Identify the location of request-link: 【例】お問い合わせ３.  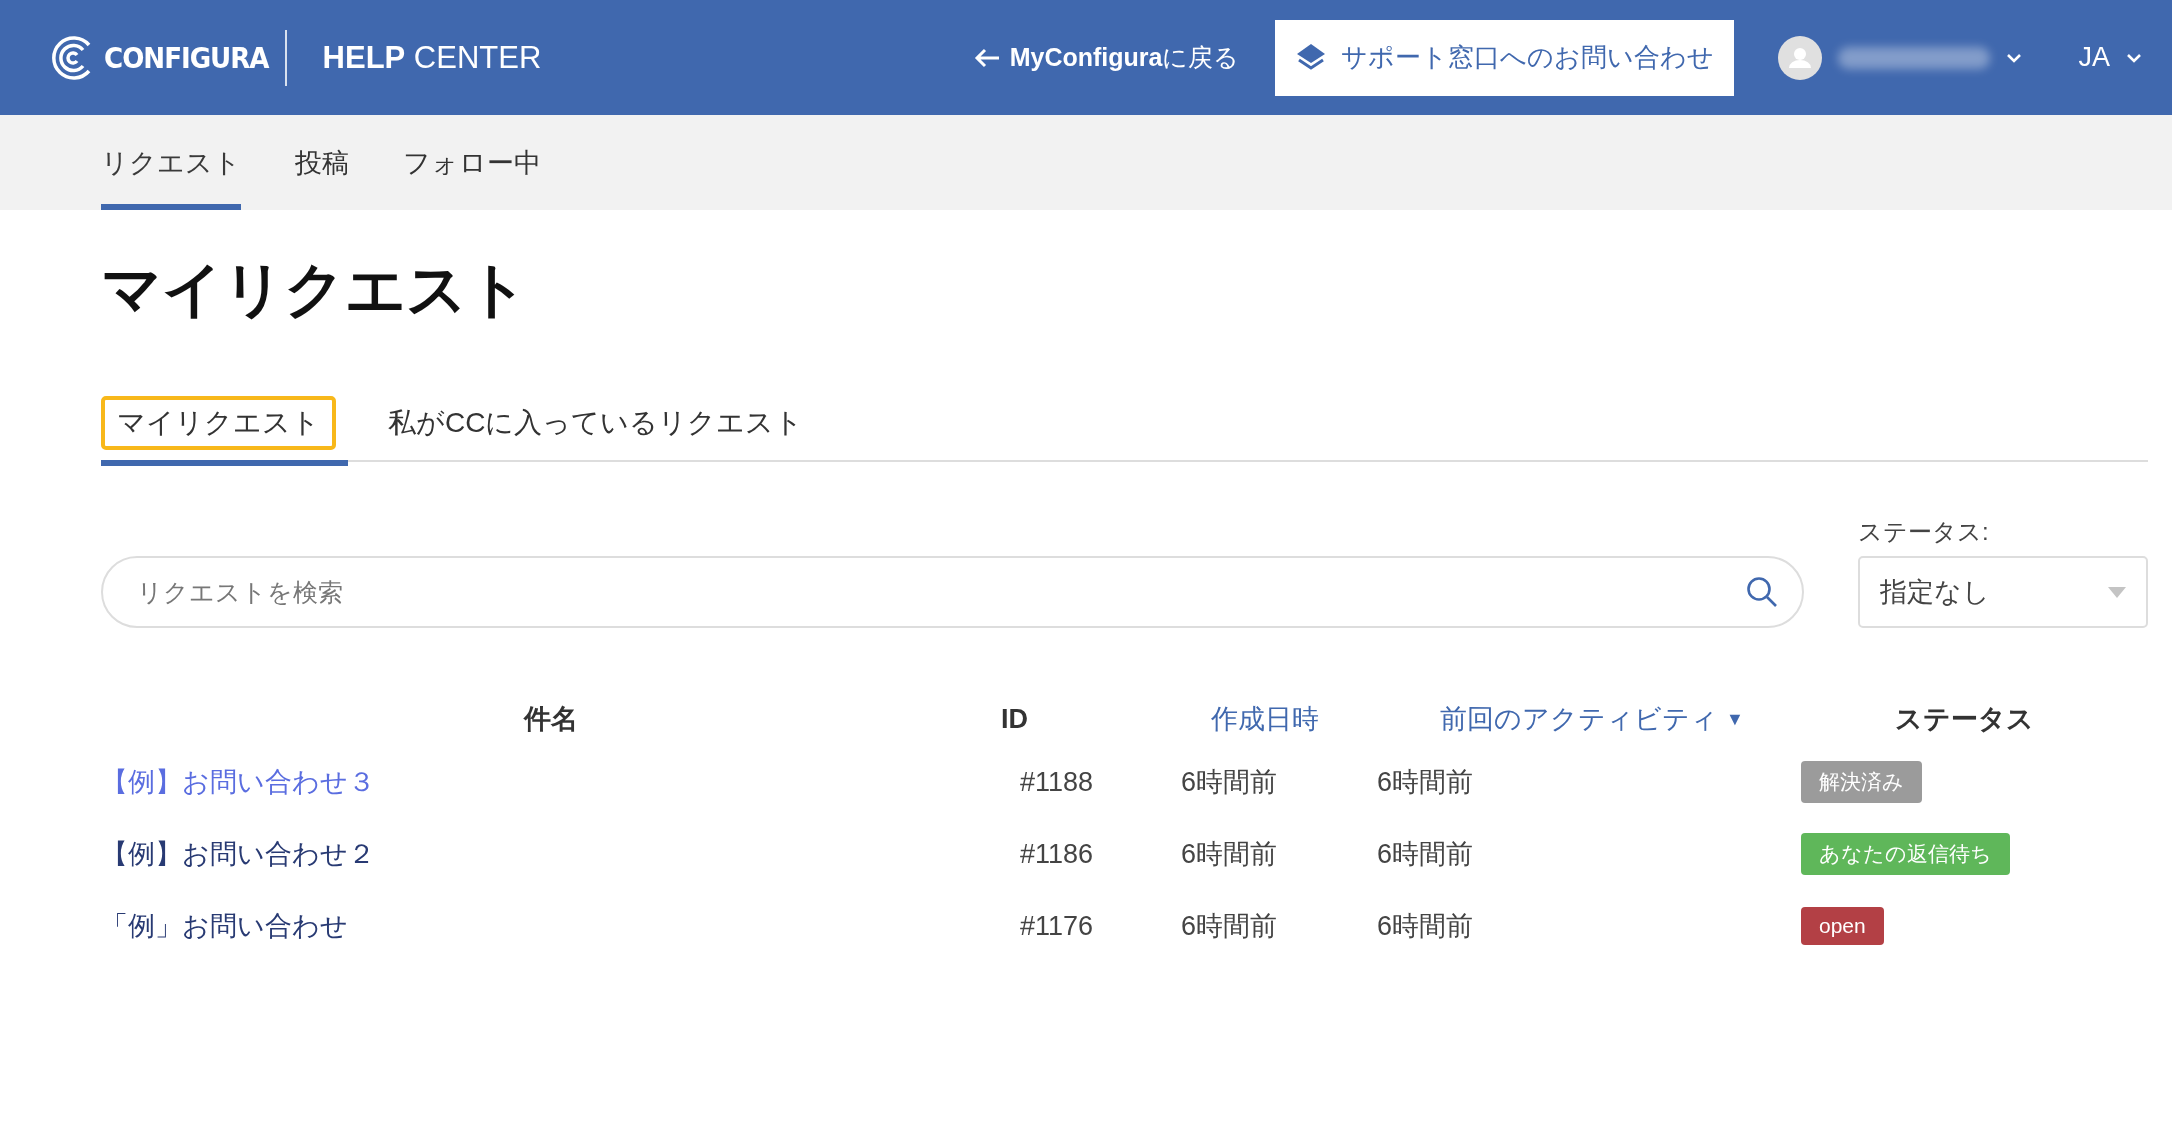
(238, 782).